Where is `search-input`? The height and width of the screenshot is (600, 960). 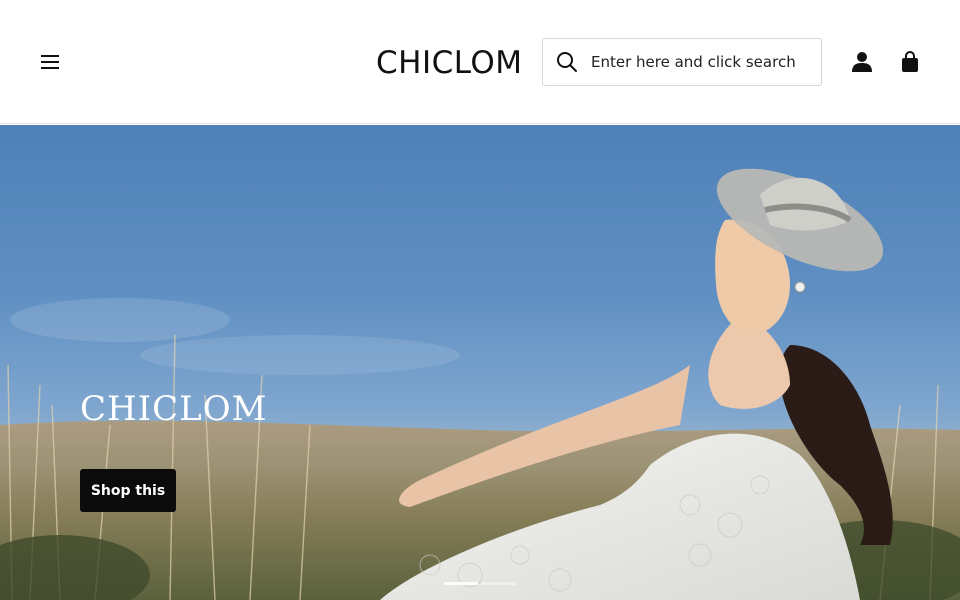 search-input is located at coordinates (704, 62).